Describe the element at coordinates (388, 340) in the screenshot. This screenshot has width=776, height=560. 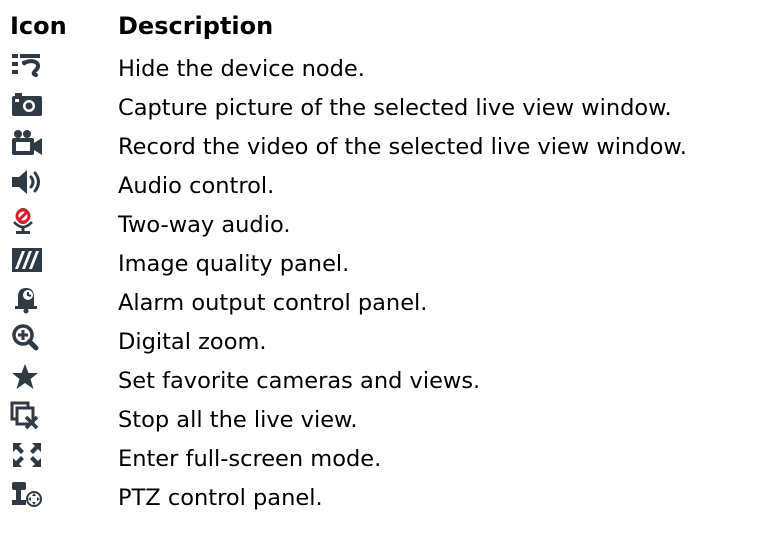
I see `table-row: Digital zoom.` at that location.